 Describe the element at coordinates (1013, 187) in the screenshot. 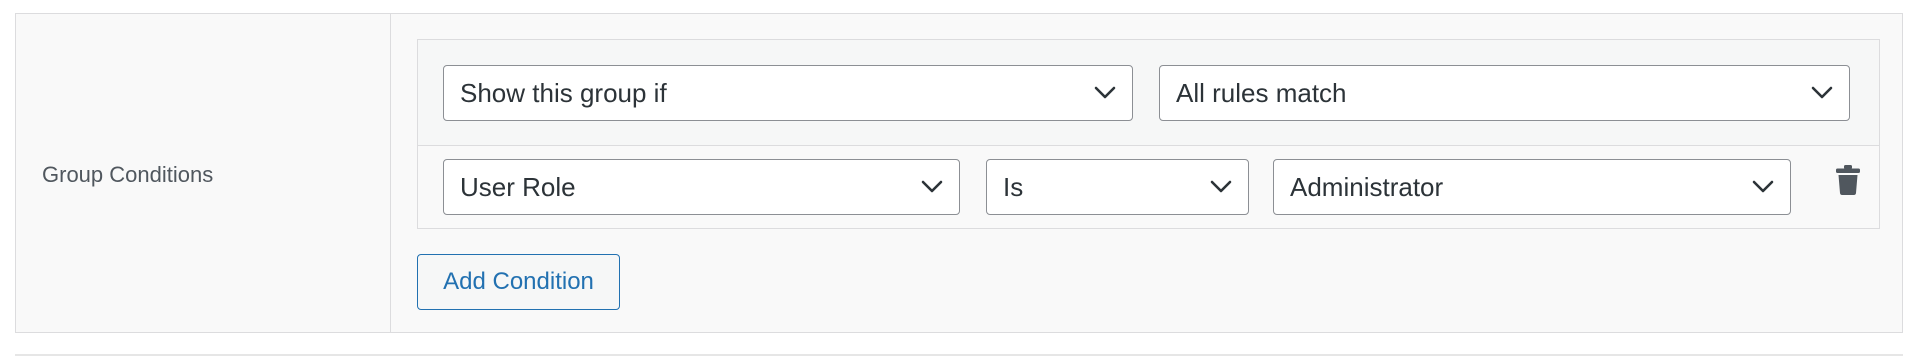

I see `condition-operator-value: Is` at that location.